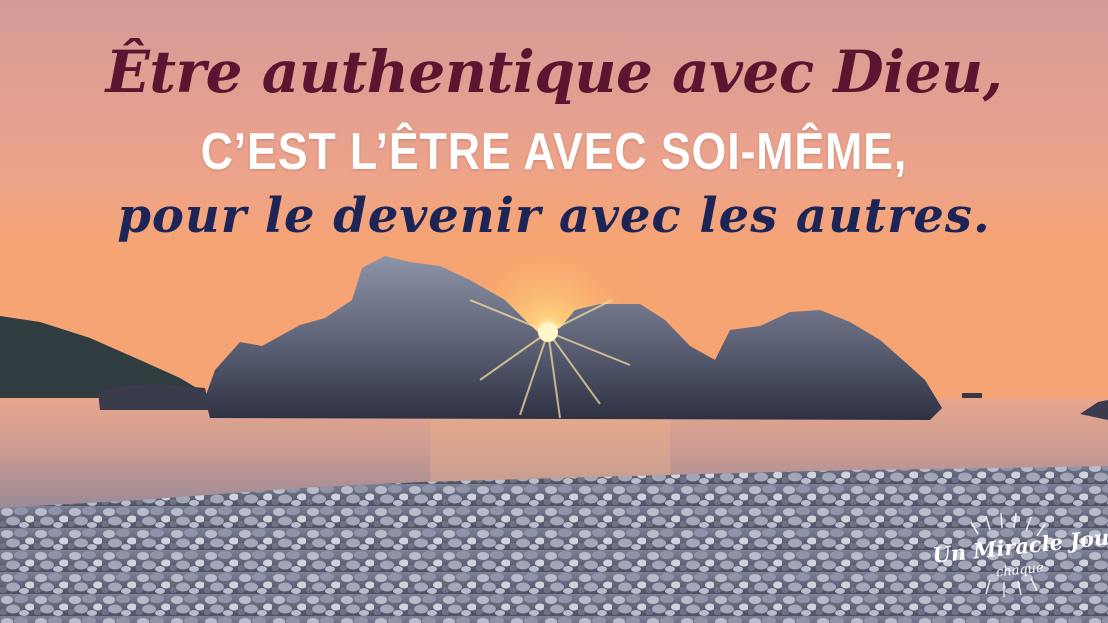 The width and height of the screenshot is (1108, 623). Describe the element at coordinates (1019, 545) in the screenshot. I see `logo-title: Un Miracle Jour` at that location.